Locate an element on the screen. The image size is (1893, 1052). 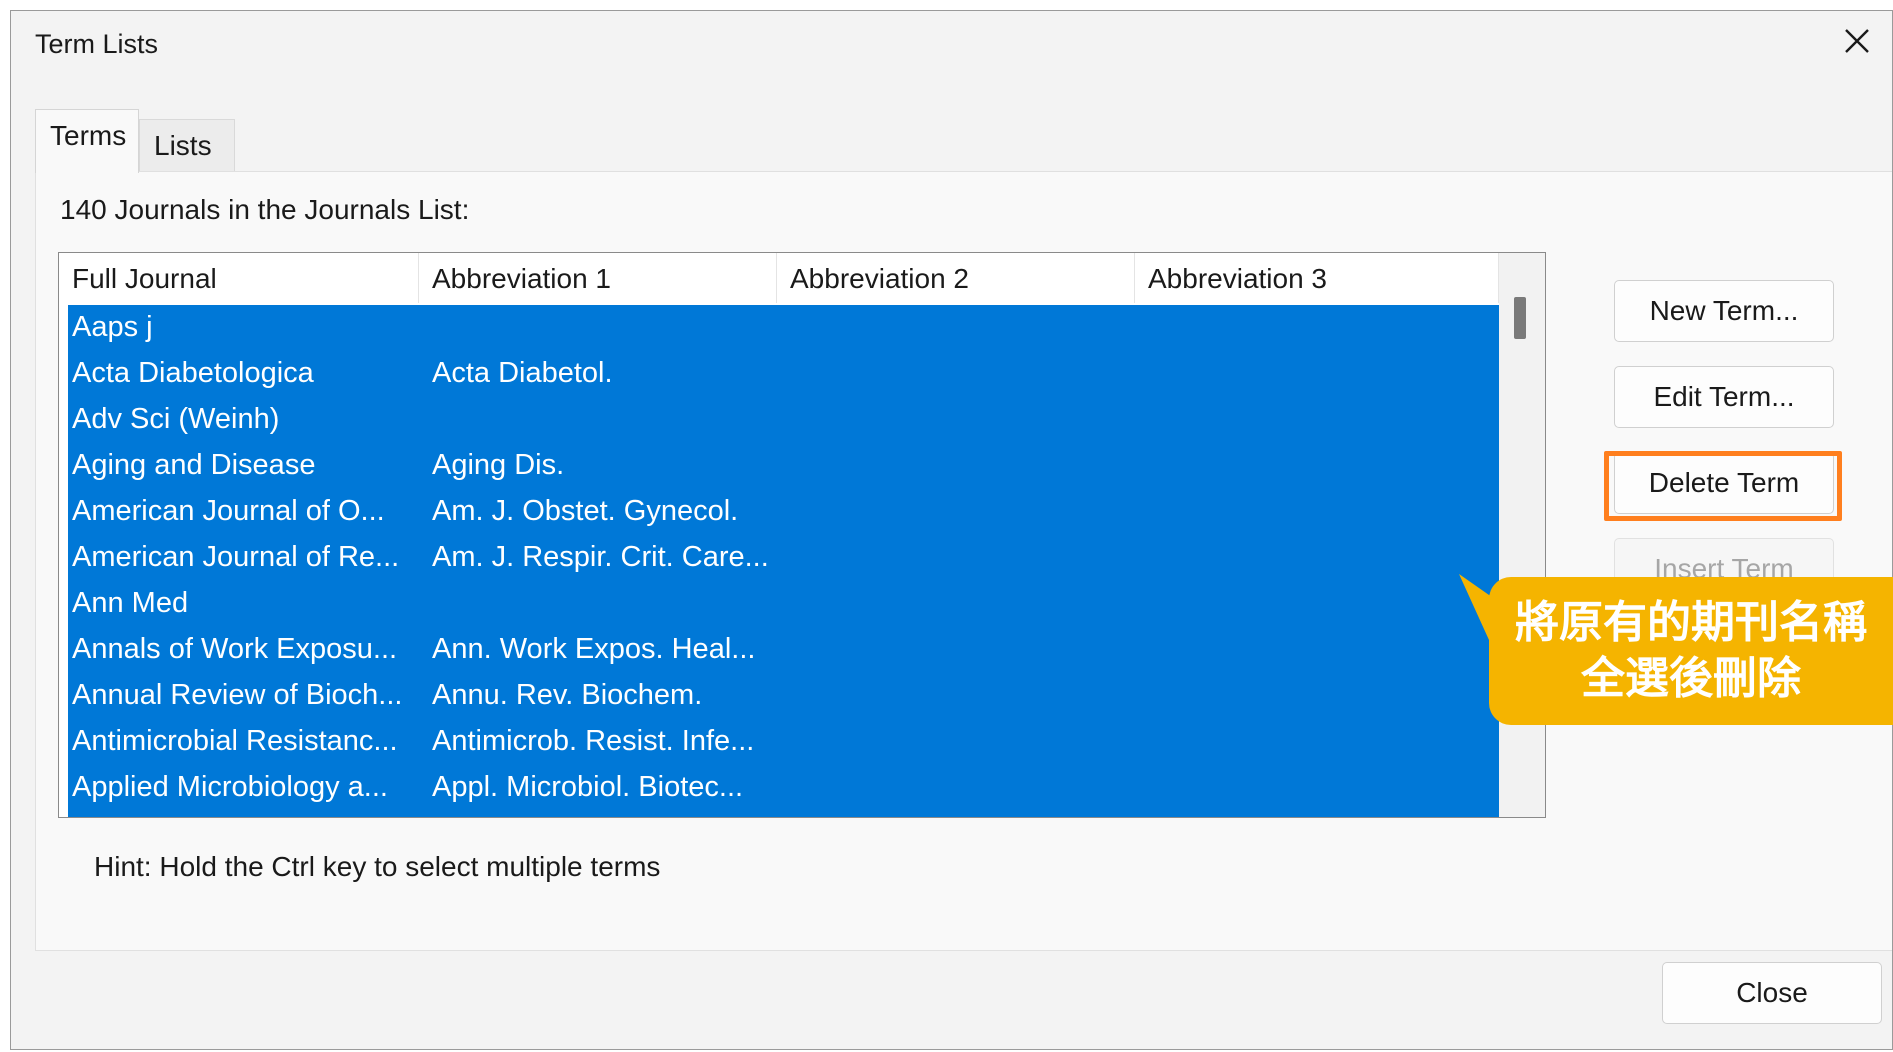
window-title: Term Lists is located at coordinates (97, 44).